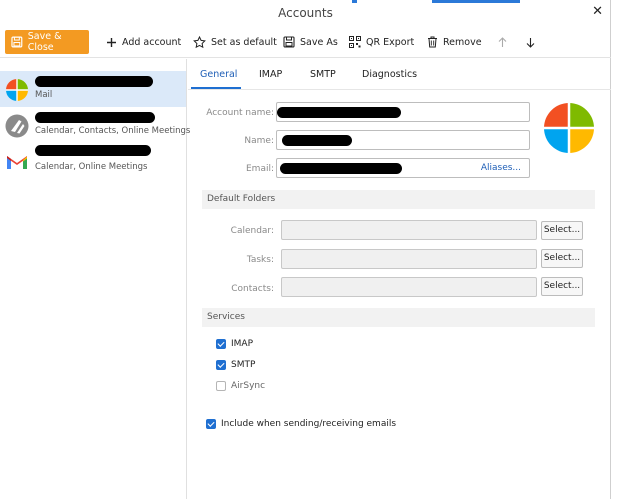  Describe the element at coordinates (242, 344) in the screenshot. I see `imap-label: IMAP` at that location.